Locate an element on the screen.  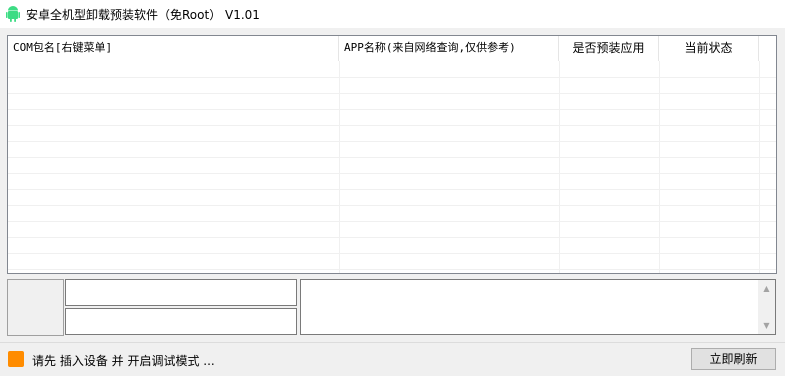
scroll-down-icon: ▼ is located at coordinates (766, 325).